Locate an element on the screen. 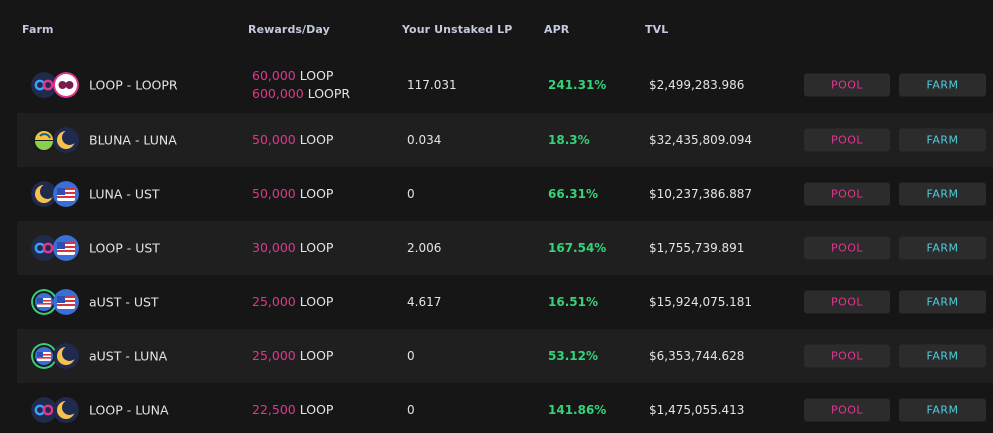 Image resolution: width=993 pixels, height=433 pixels. header-farm: Farm is located at coordinates (38, 29).